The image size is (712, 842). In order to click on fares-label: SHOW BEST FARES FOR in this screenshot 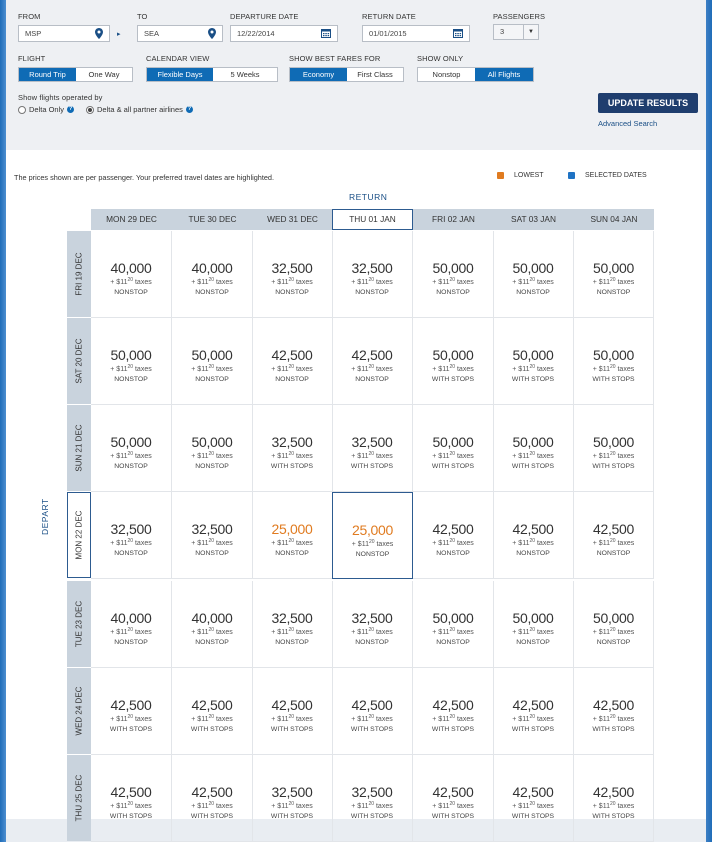, I will do `click(335, 58)`.